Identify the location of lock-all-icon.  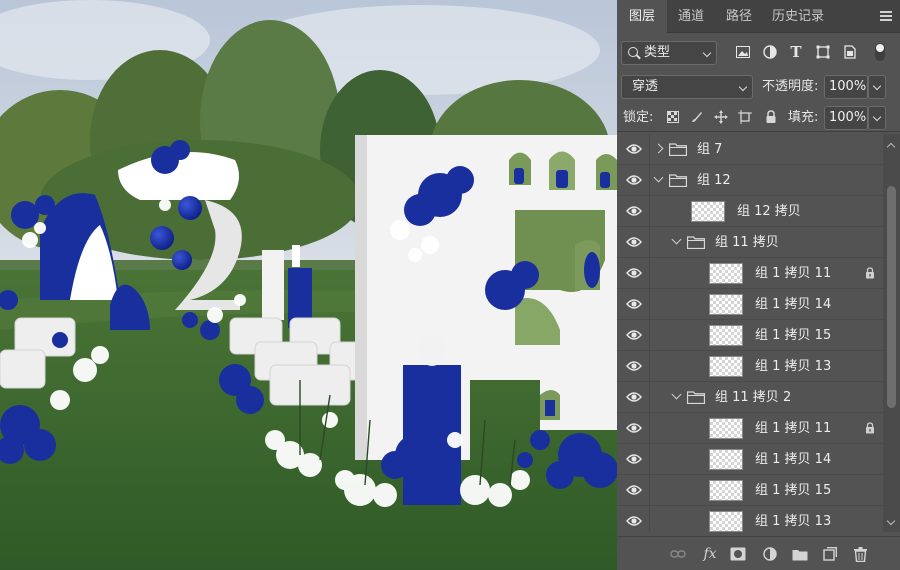
(771, 117).